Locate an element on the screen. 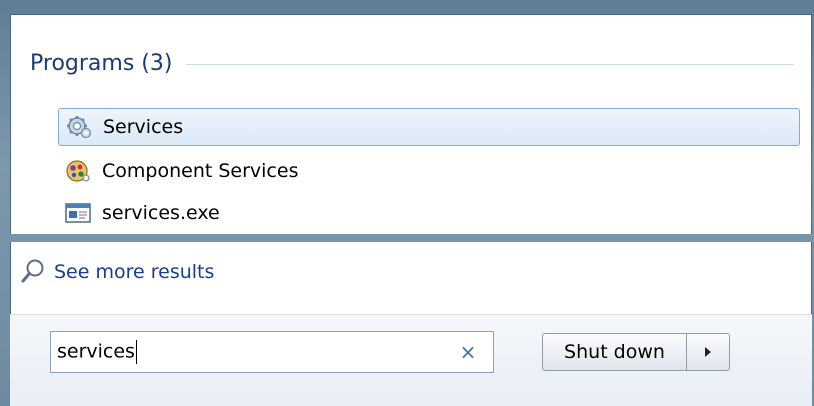 Image resolution: width=814 pixels, height=406 pixels. right-arrow-icon is located at coordinates (708, 352).